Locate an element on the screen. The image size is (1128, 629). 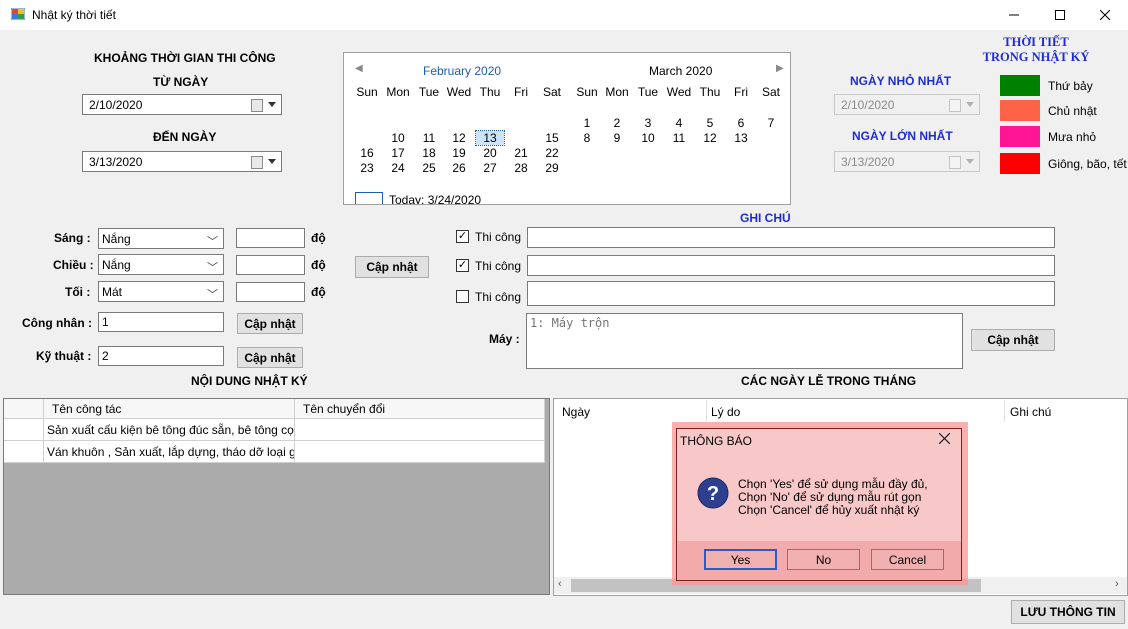
calendar-day: 20 is located at coordinates (490, 153).